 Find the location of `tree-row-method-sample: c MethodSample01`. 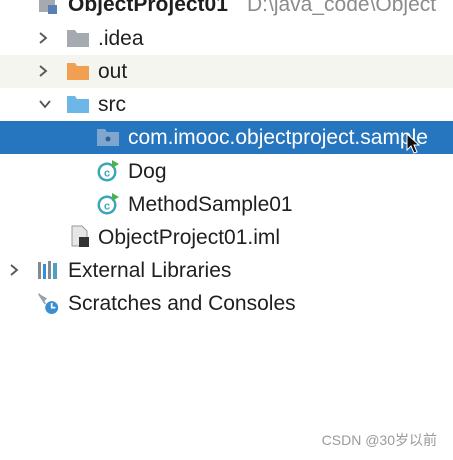

tree-row-method-sample: c MethodSample01 is located at coordinates (226, 204).